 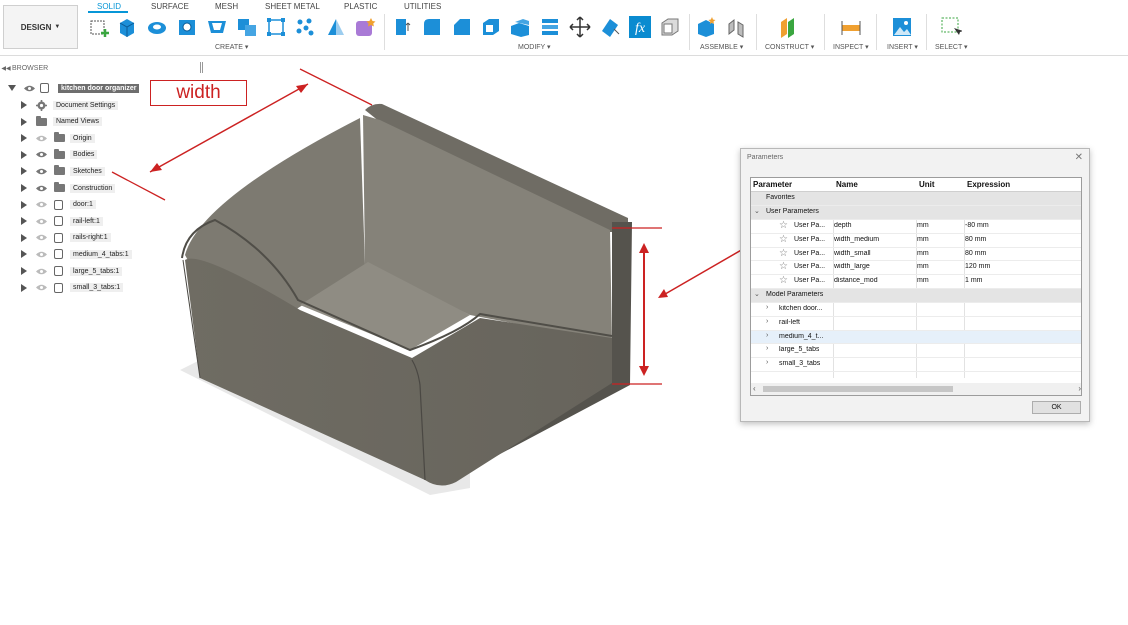 What do you see at coordinates (432, 27) in the screenshot?
I see `fillet-icon` at bounding box center [432, 27].